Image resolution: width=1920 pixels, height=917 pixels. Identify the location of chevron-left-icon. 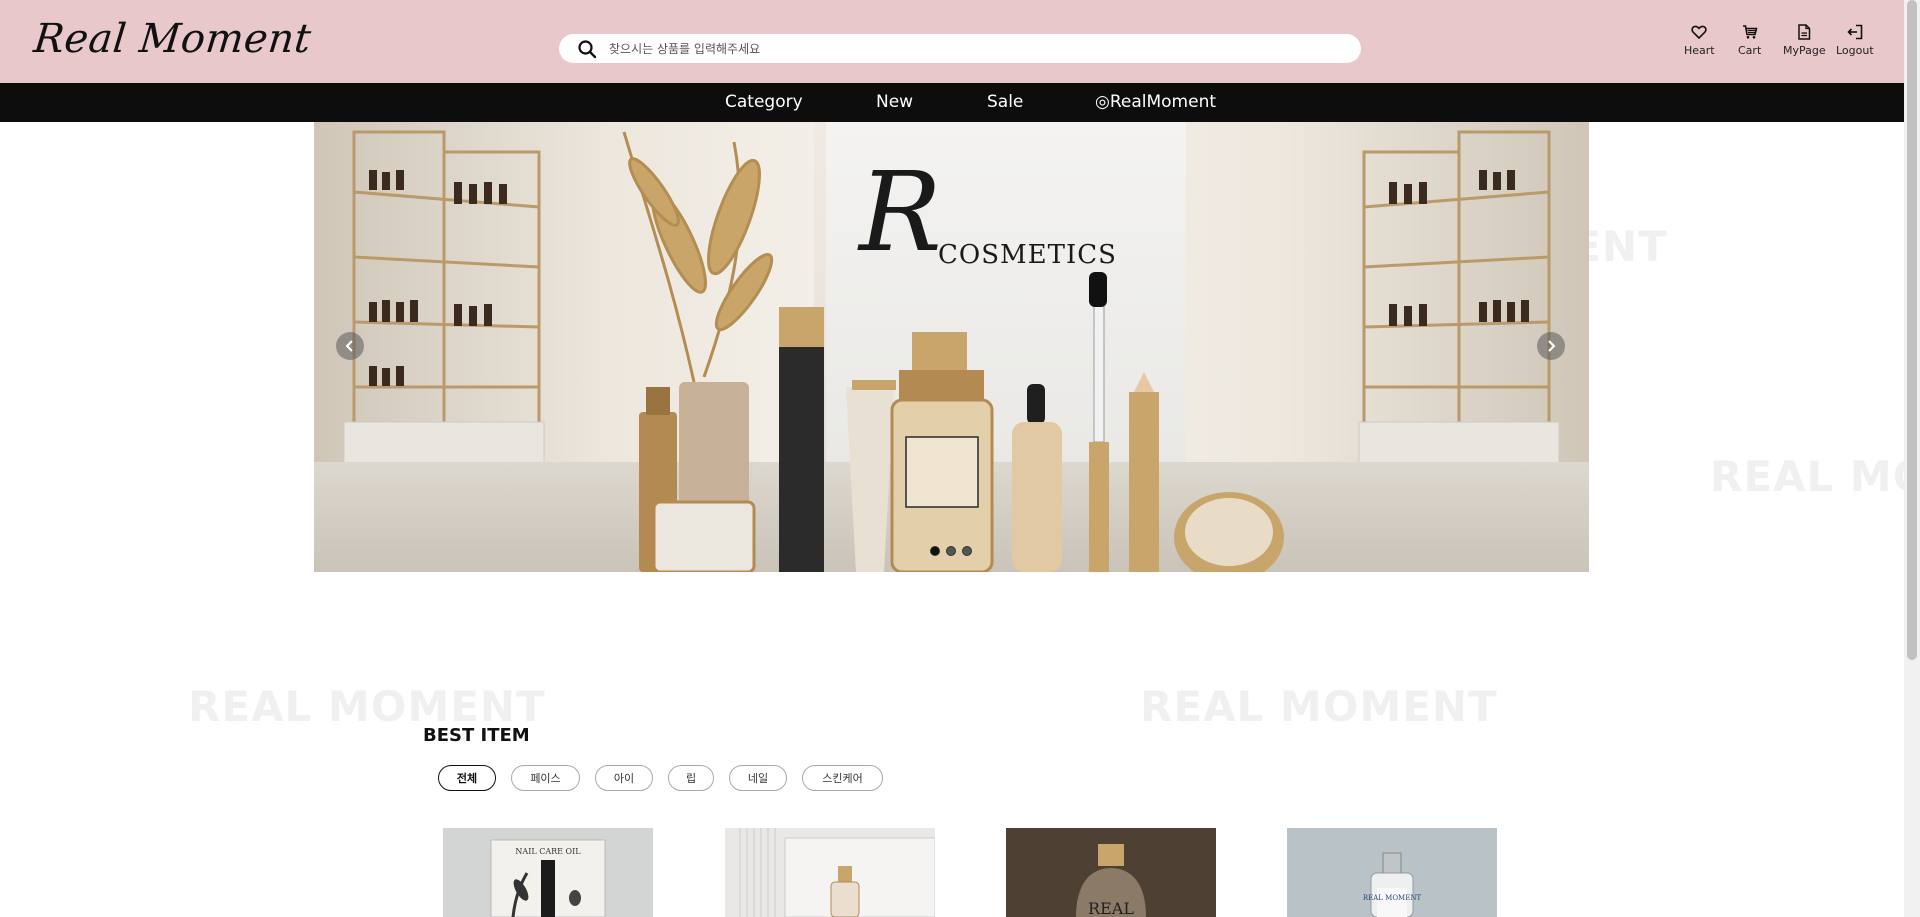
(349, 346).